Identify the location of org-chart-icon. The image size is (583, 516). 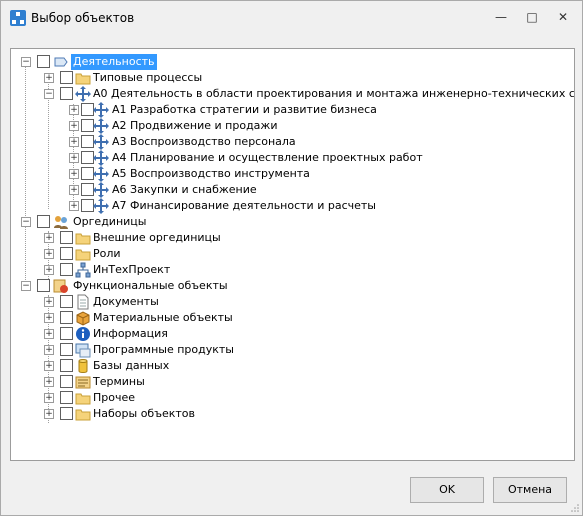
(83, 270).